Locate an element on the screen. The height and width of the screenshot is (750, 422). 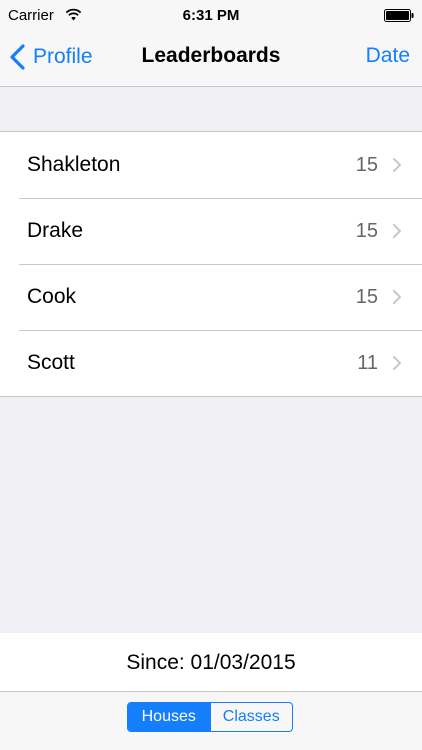
status-time: 6:31 PM is located at coordinates (211, 15).